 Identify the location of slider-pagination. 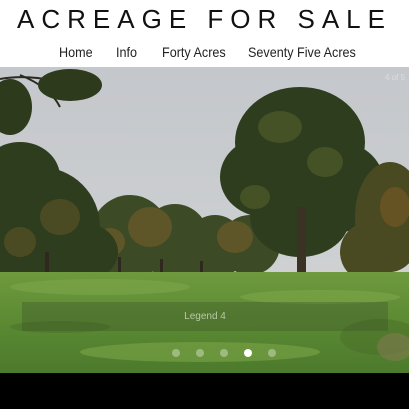
(204, 354).